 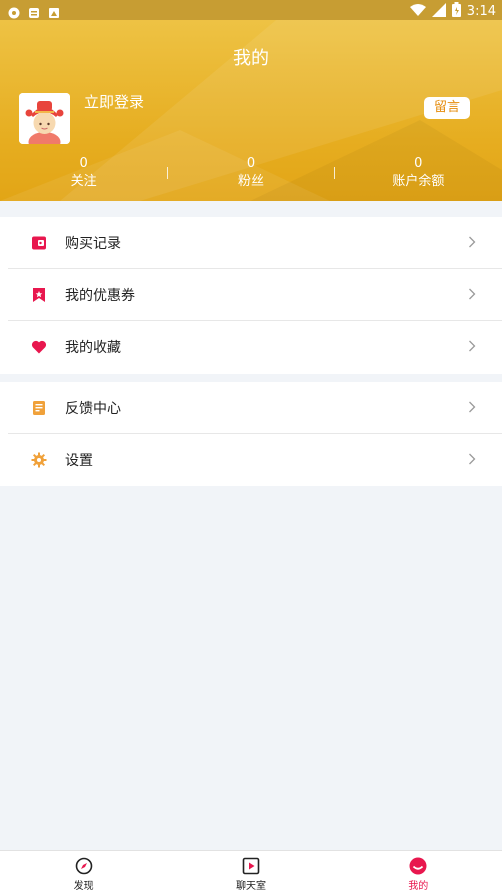 What do you see at coordinates (447, 108) in the screenshot?
I see `message-button: 留言` at bounding box center [447, 108].